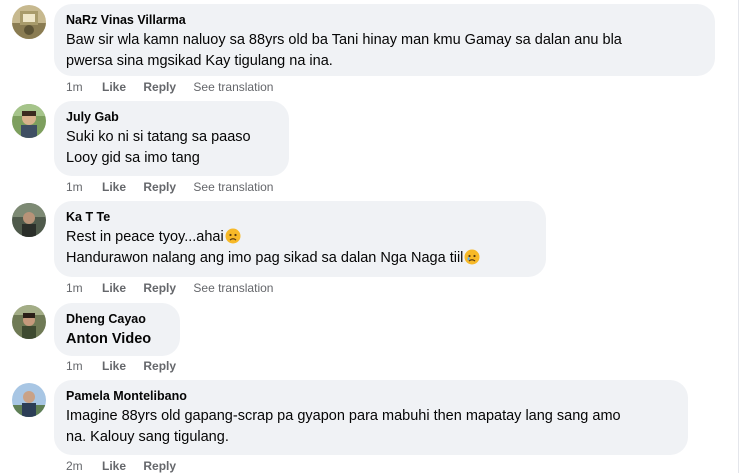  What do you see at coordinates (158, 137) in the screenshot?
I see `comment-text-line: Suki ko ni si tatang sa paaso` at bounding box center [158, 137].